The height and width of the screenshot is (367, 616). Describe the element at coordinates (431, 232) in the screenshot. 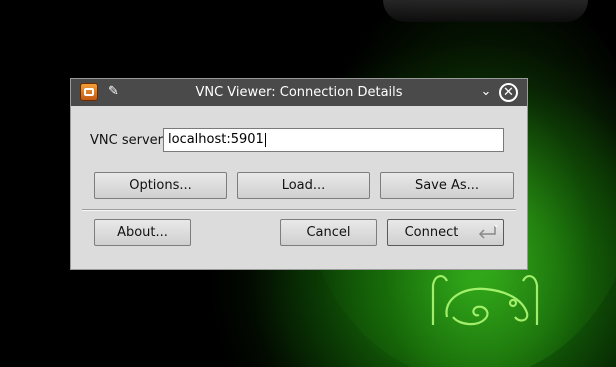

I see `connect-label: Connect` at that location.